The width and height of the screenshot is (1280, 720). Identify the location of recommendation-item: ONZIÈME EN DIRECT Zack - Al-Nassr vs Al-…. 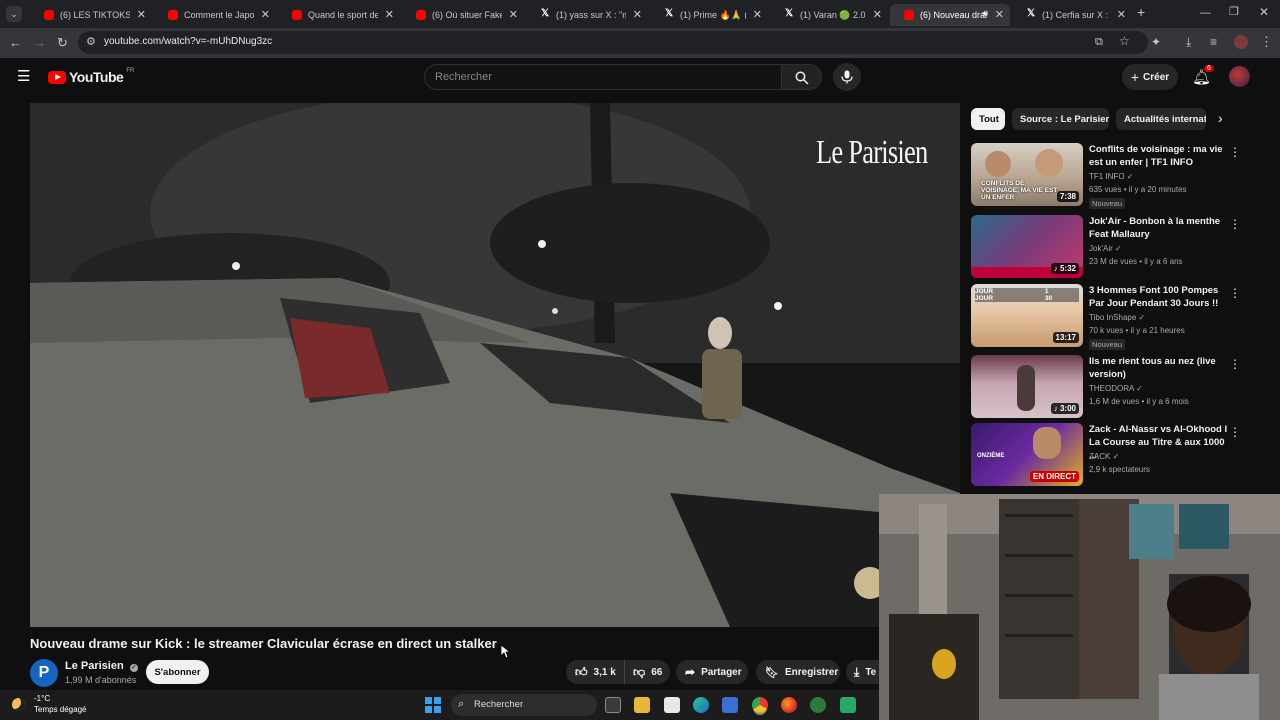
(1111, 456).